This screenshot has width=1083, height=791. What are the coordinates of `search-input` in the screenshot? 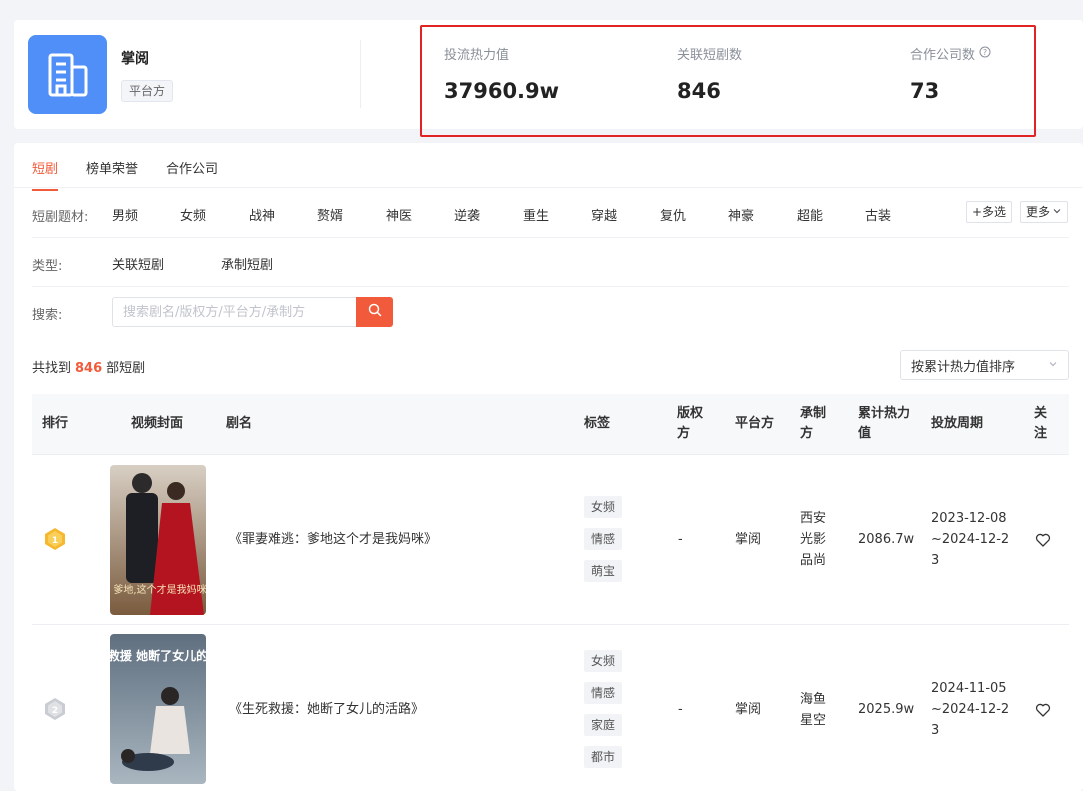 It's located at (234, 312).